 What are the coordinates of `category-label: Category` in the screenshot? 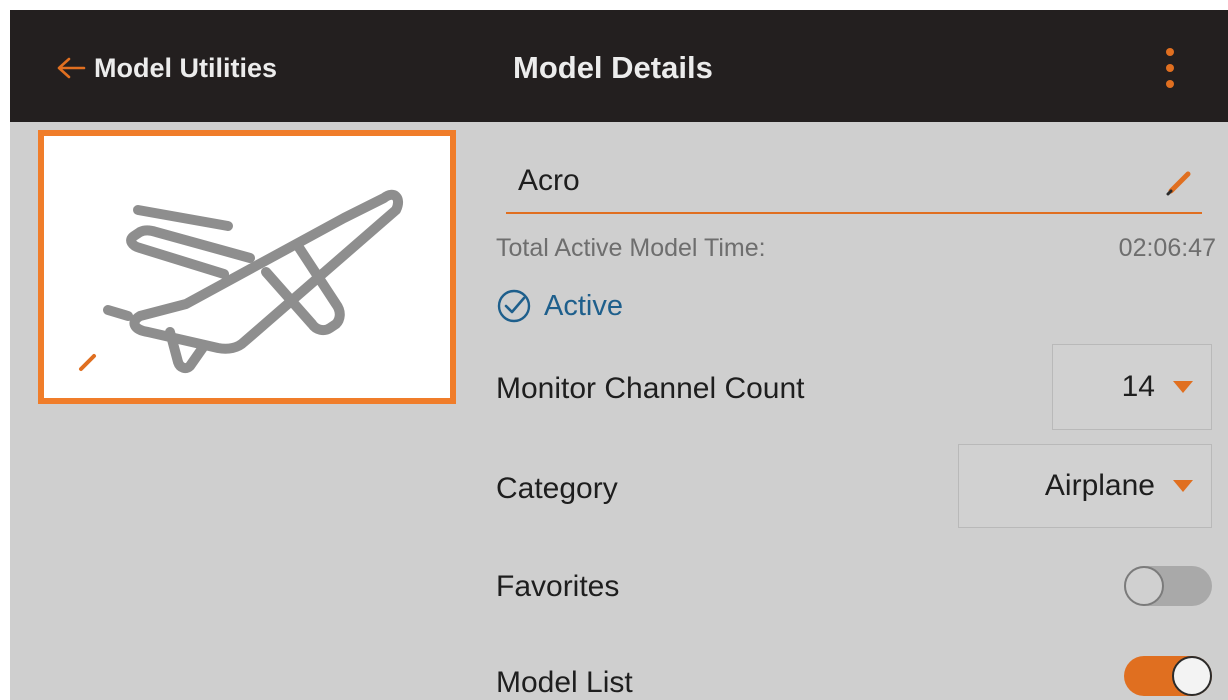 It's located at (557, 488).